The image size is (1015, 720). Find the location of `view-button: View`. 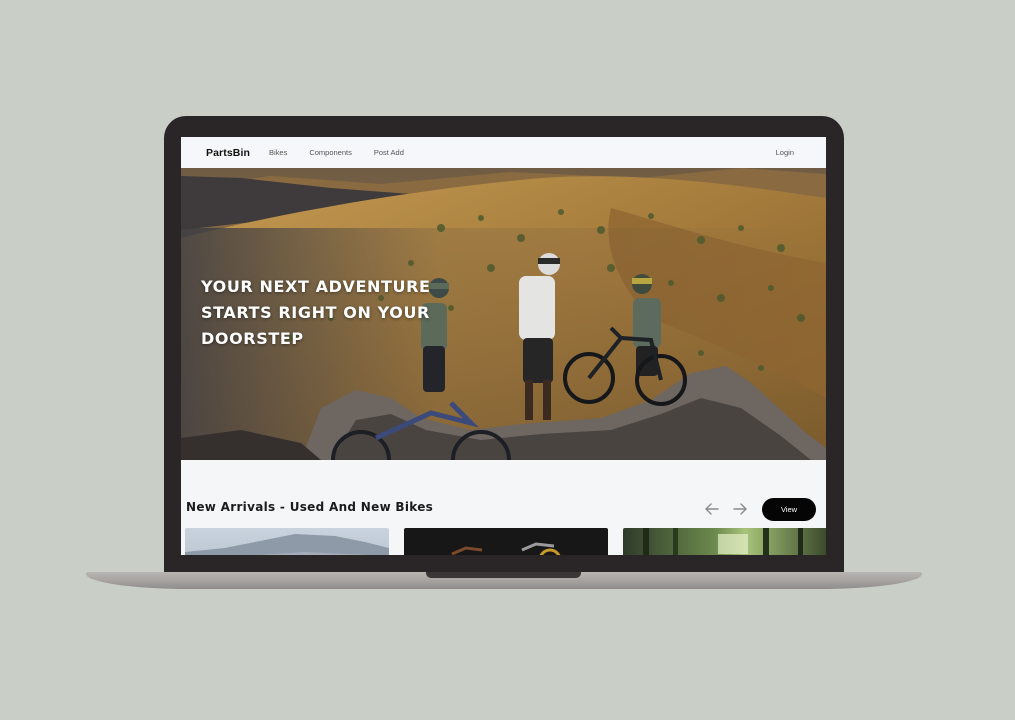

view-button: View is located at coordinates (789, 509).